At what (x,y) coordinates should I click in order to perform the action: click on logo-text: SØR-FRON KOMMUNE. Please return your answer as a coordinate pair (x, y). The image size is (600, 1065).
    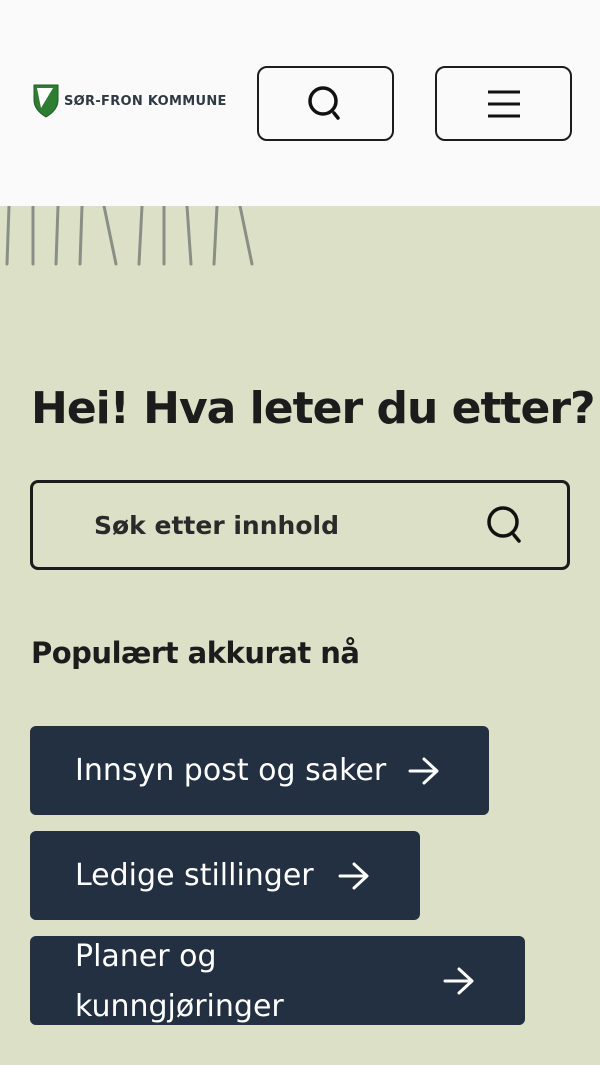
    Looking at the image, I should click on (145, 101).